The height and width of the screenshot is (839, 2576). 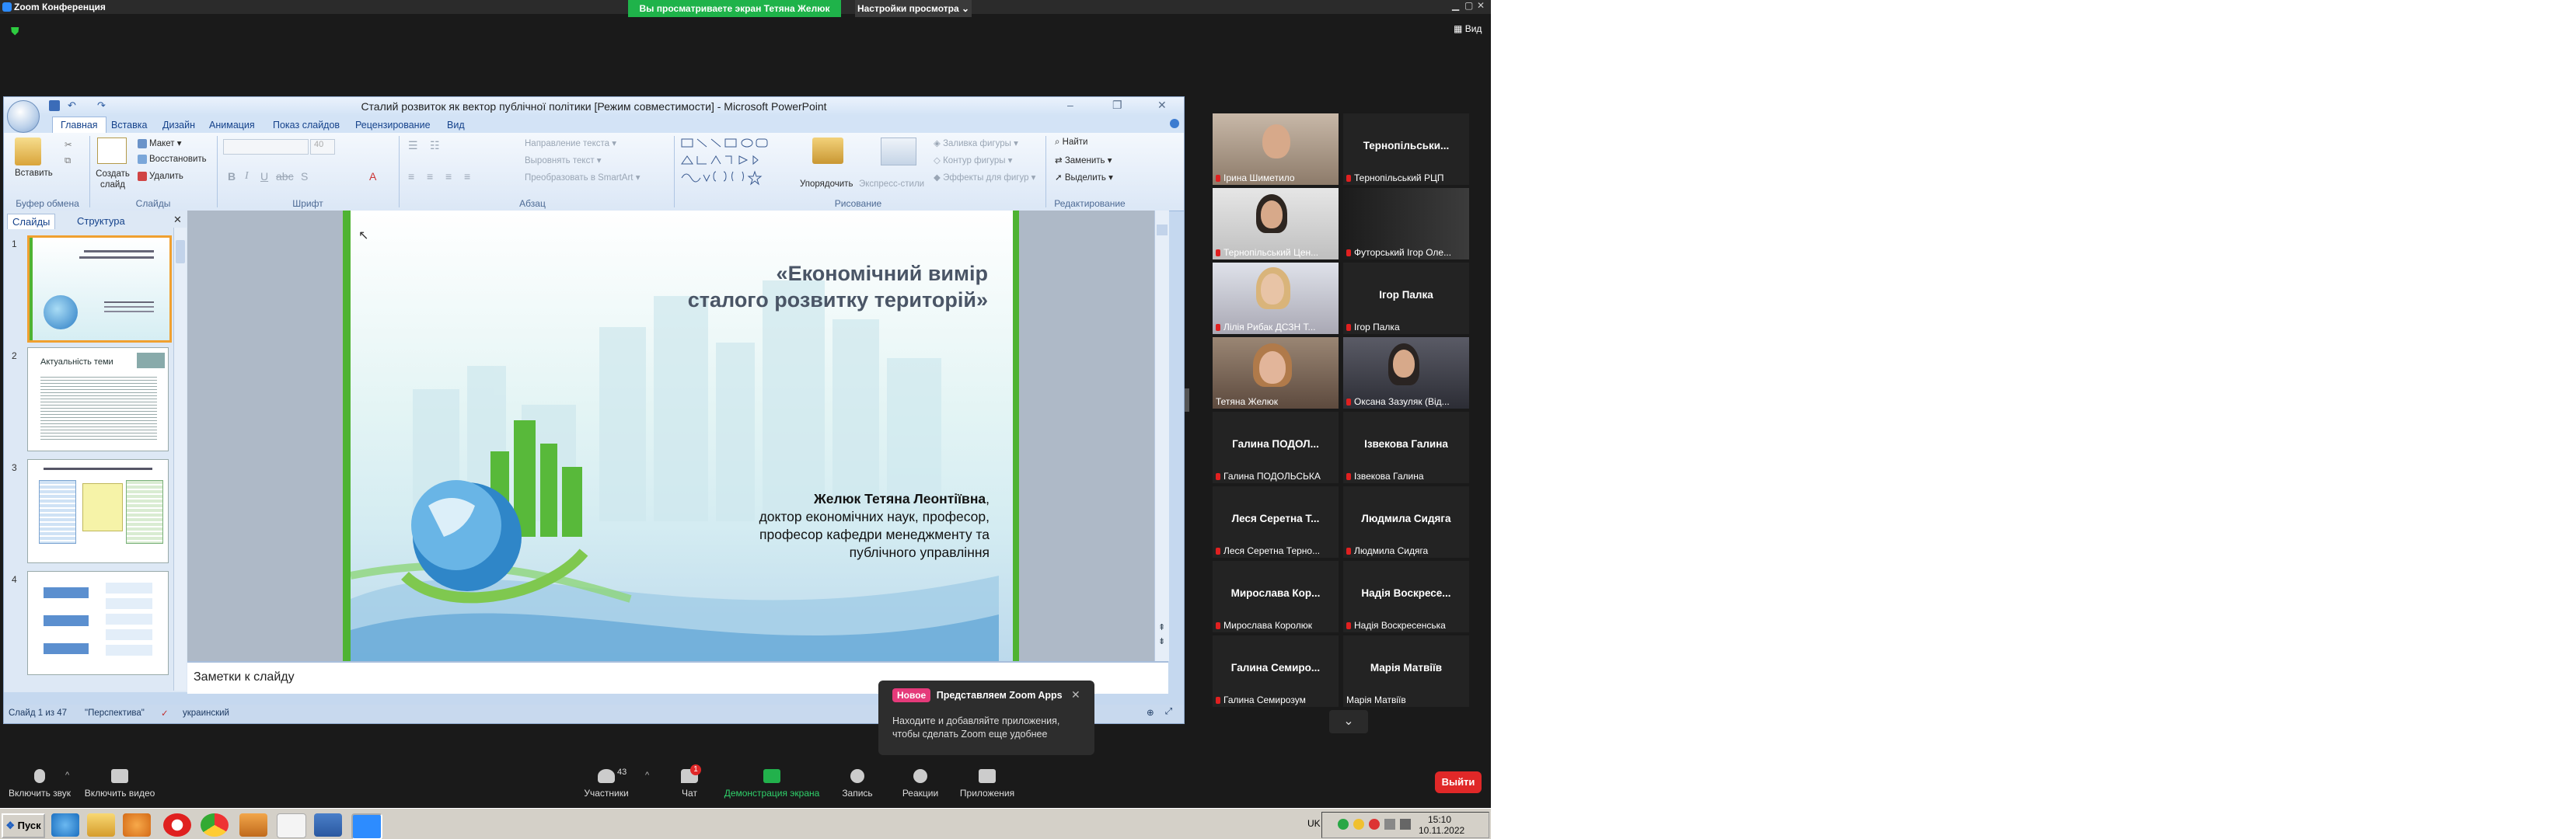 I want to click on shape-effects-button: ◆ Эффекты для фигур ▾, so click(x=985, y=178).